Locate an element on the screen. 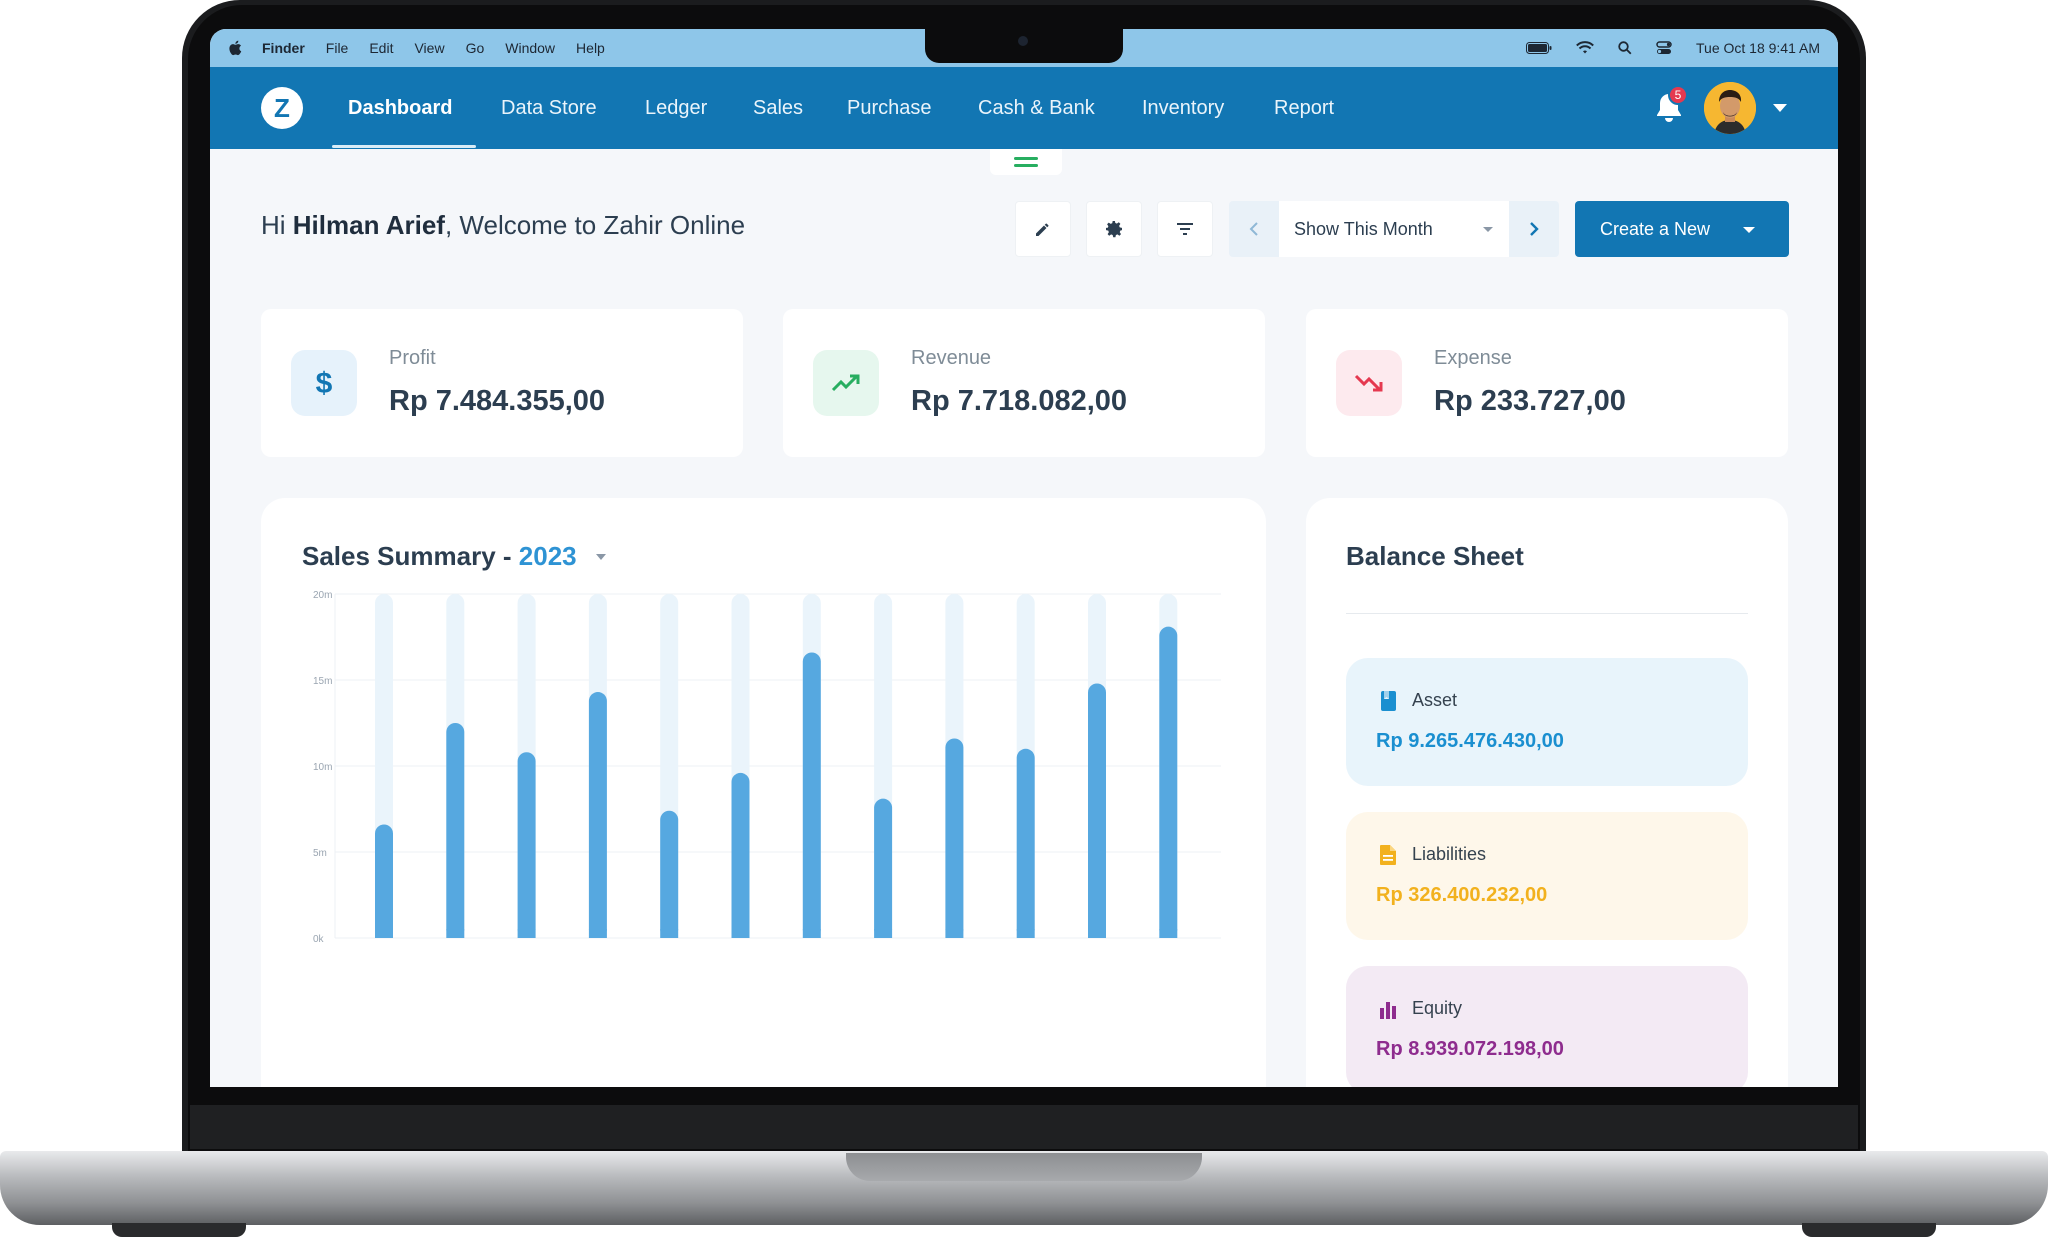  wifi-icon is located at coordinates (1585, 48).